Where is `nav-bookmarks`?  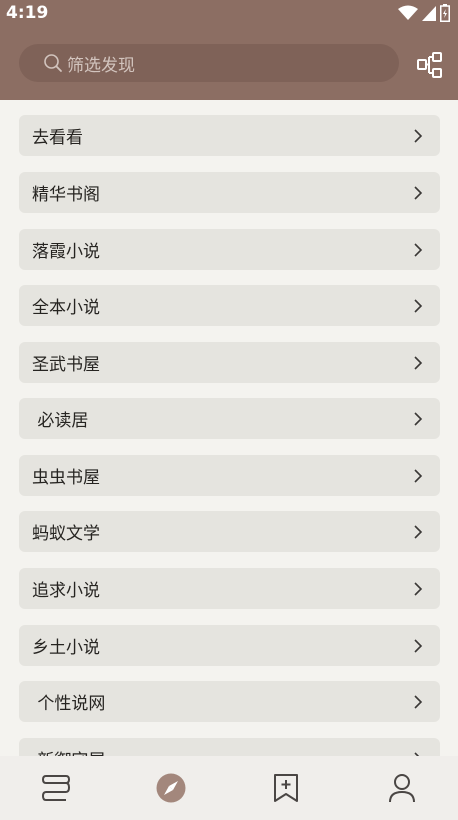
nav-bookmarks is located at coordinates (286, 788).